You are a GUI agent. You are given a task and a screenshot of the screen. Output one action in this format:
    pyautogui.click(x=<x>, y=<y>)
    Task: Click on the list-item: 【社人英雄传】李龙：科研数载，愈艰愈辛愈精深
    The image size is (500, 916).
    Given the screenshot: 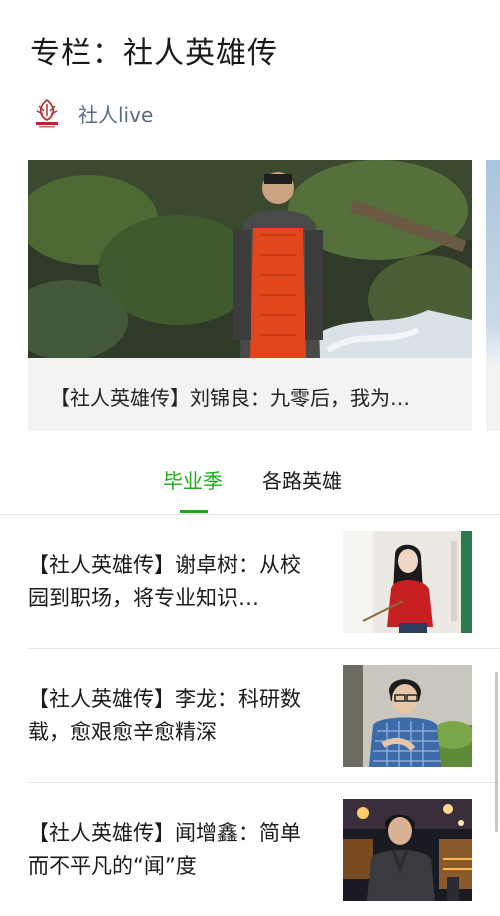 What is the action you would take?
    pyautogui.click(x=264, y=716)
    